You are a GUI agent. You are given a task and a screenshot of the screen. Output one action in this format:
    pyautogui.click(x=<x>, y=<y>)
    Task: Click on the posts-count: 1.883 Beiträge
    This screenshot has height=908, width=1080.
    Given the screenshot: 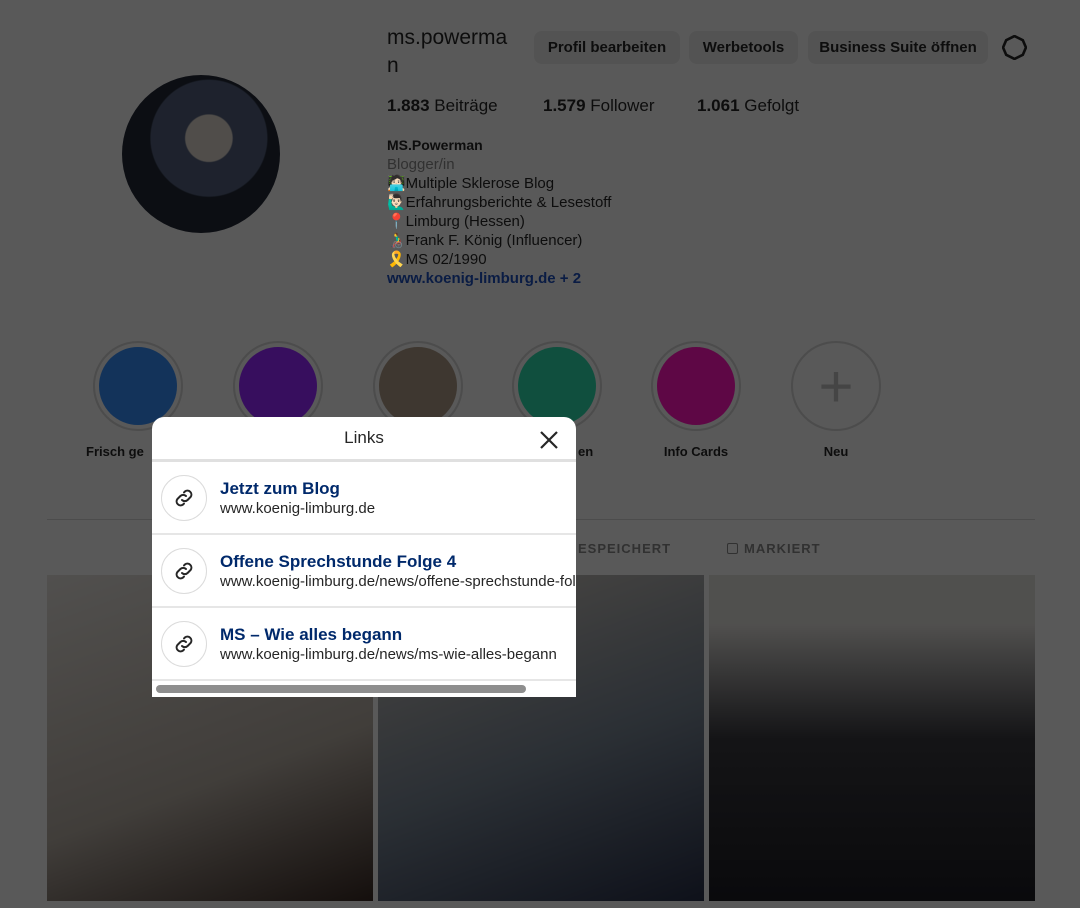 What is the action you would take?
    pyautogui.click(x=442, y=106)
    